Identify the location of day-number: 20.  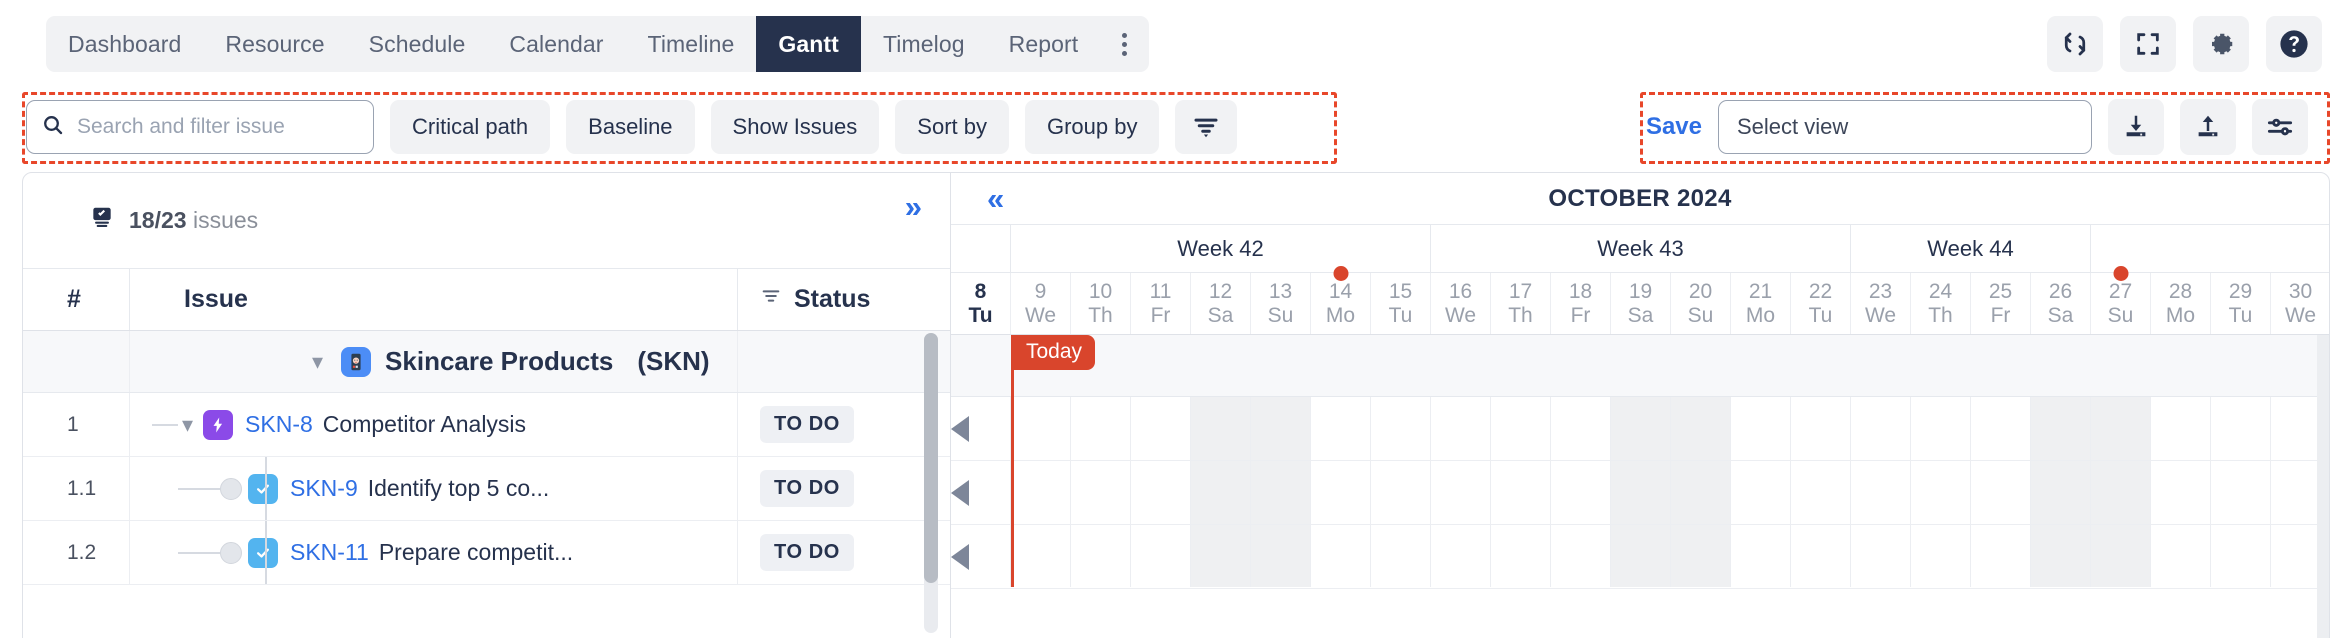
(1700, 291).